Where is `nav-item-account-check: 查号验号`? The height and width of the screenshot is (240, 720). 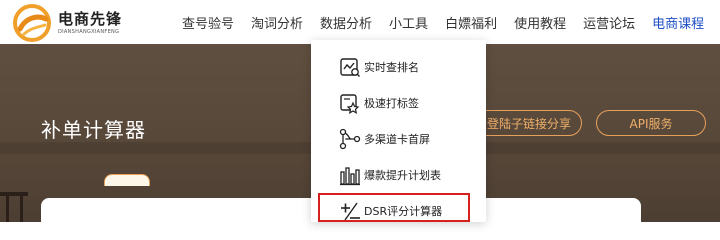 nav-item-account-check: 查号验号 is located at coordinates (208, 22).